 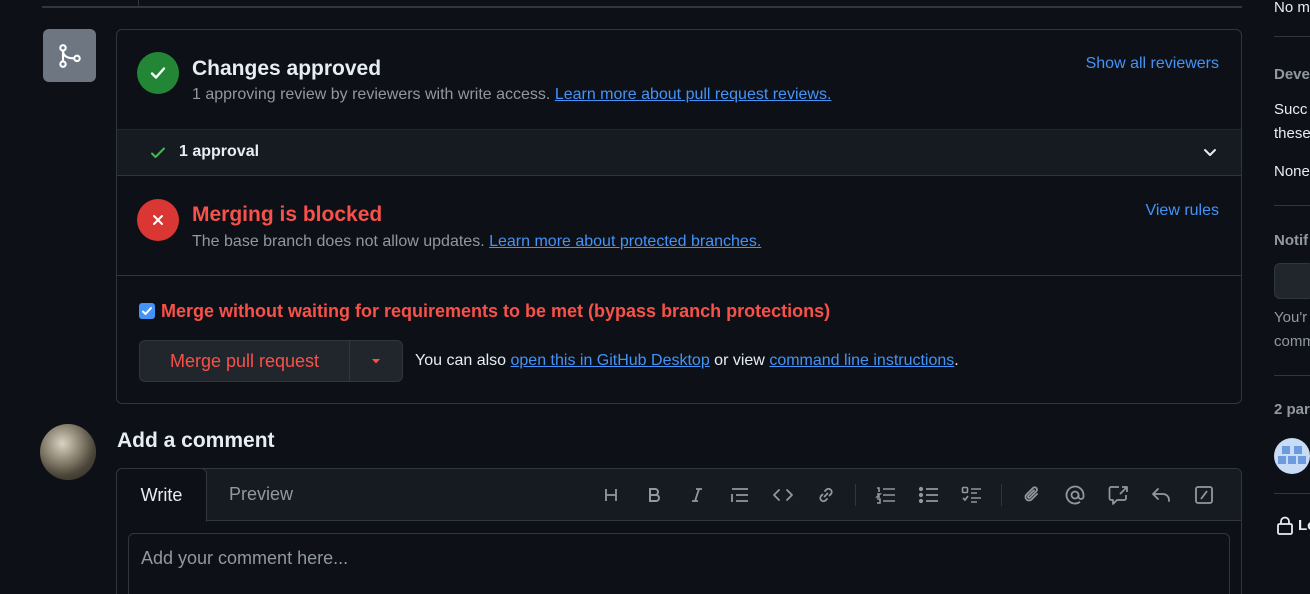 I want to click on sidebar-notifications-text: You'r, so click(x=1291, y=317).